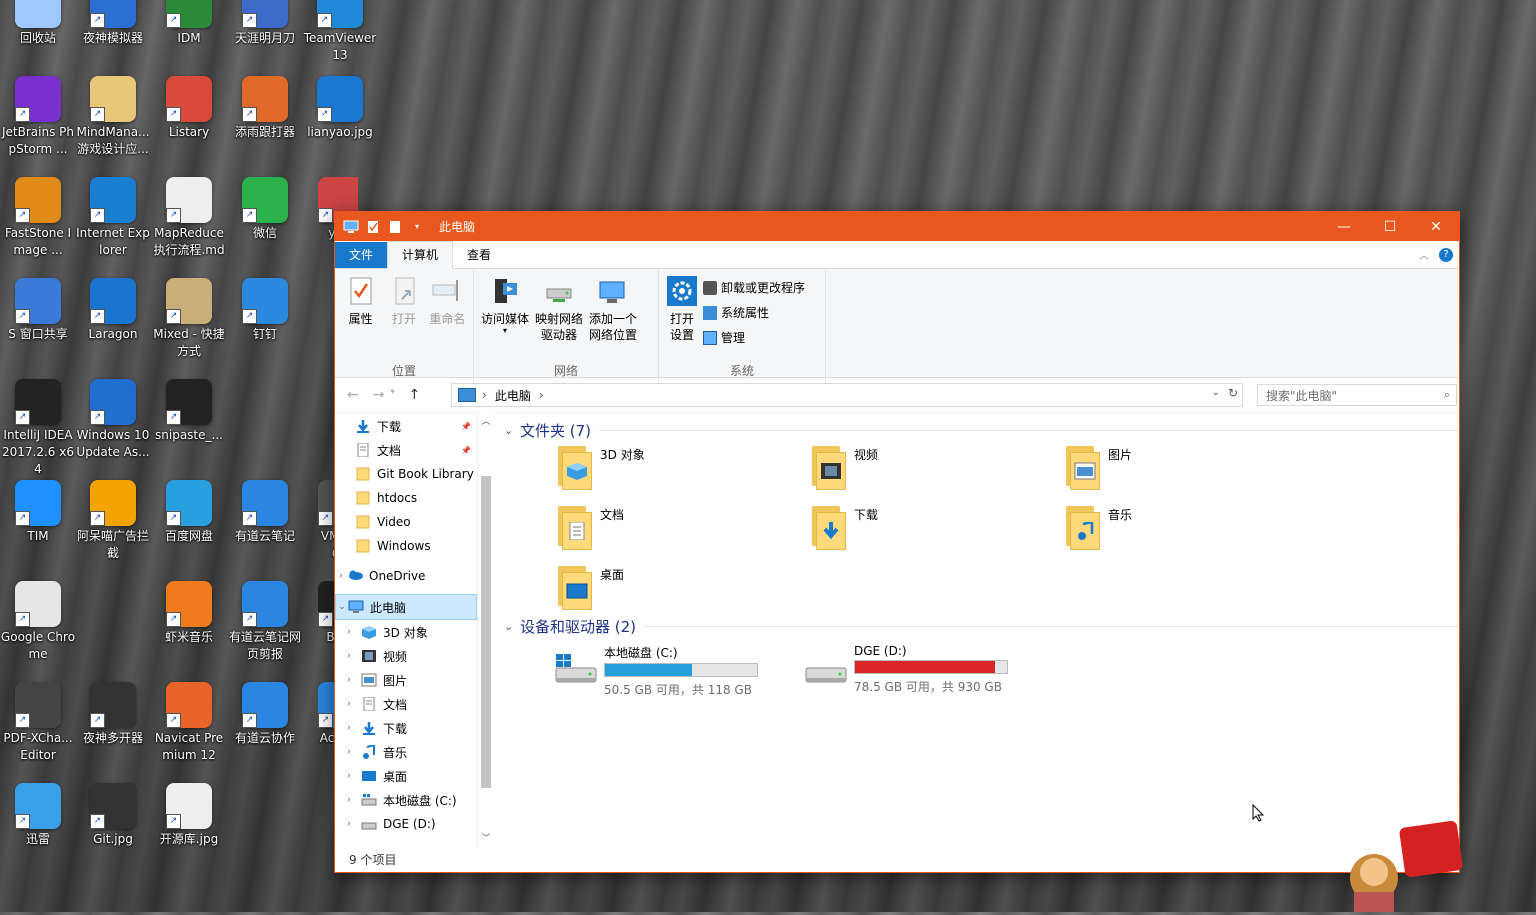 This screenshot has width=1536, height=915. I want to click on scroll-down-icon: ﹀, so click(486, 837).